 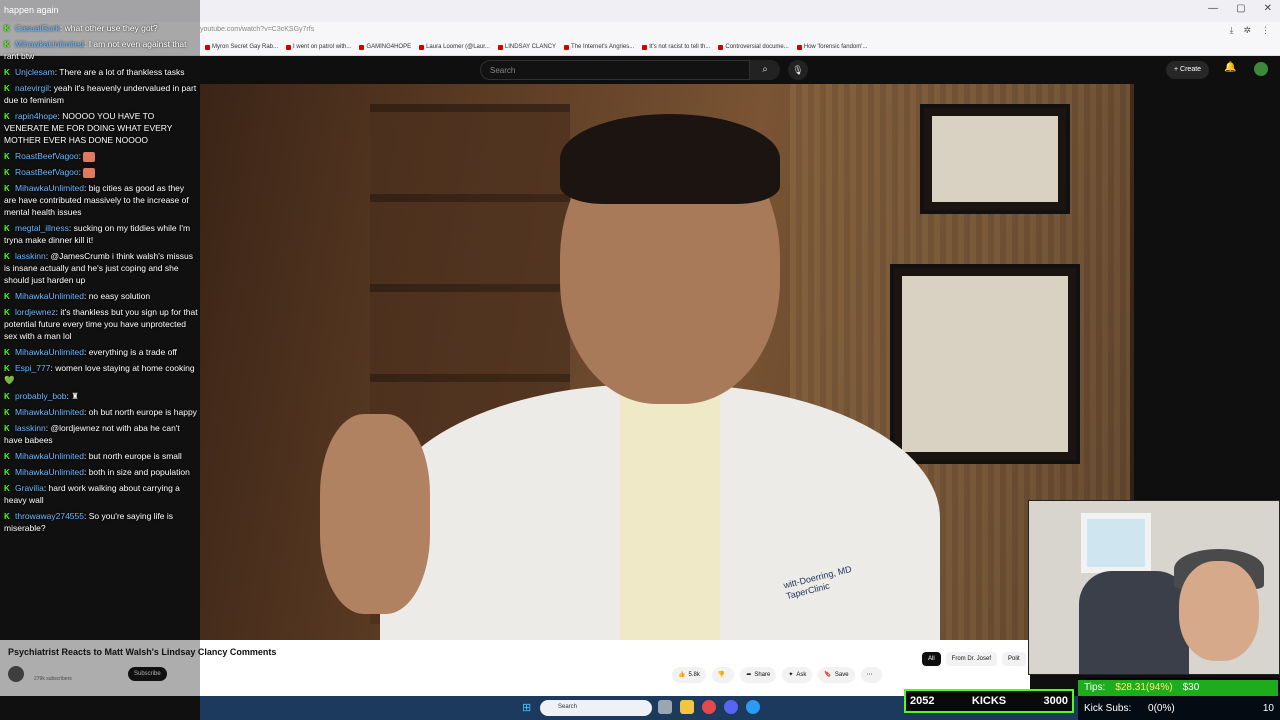 What do you see at coordinates (731, 707) in the screenshot?
I see `discord-icon` at bounding box center [731, 707].